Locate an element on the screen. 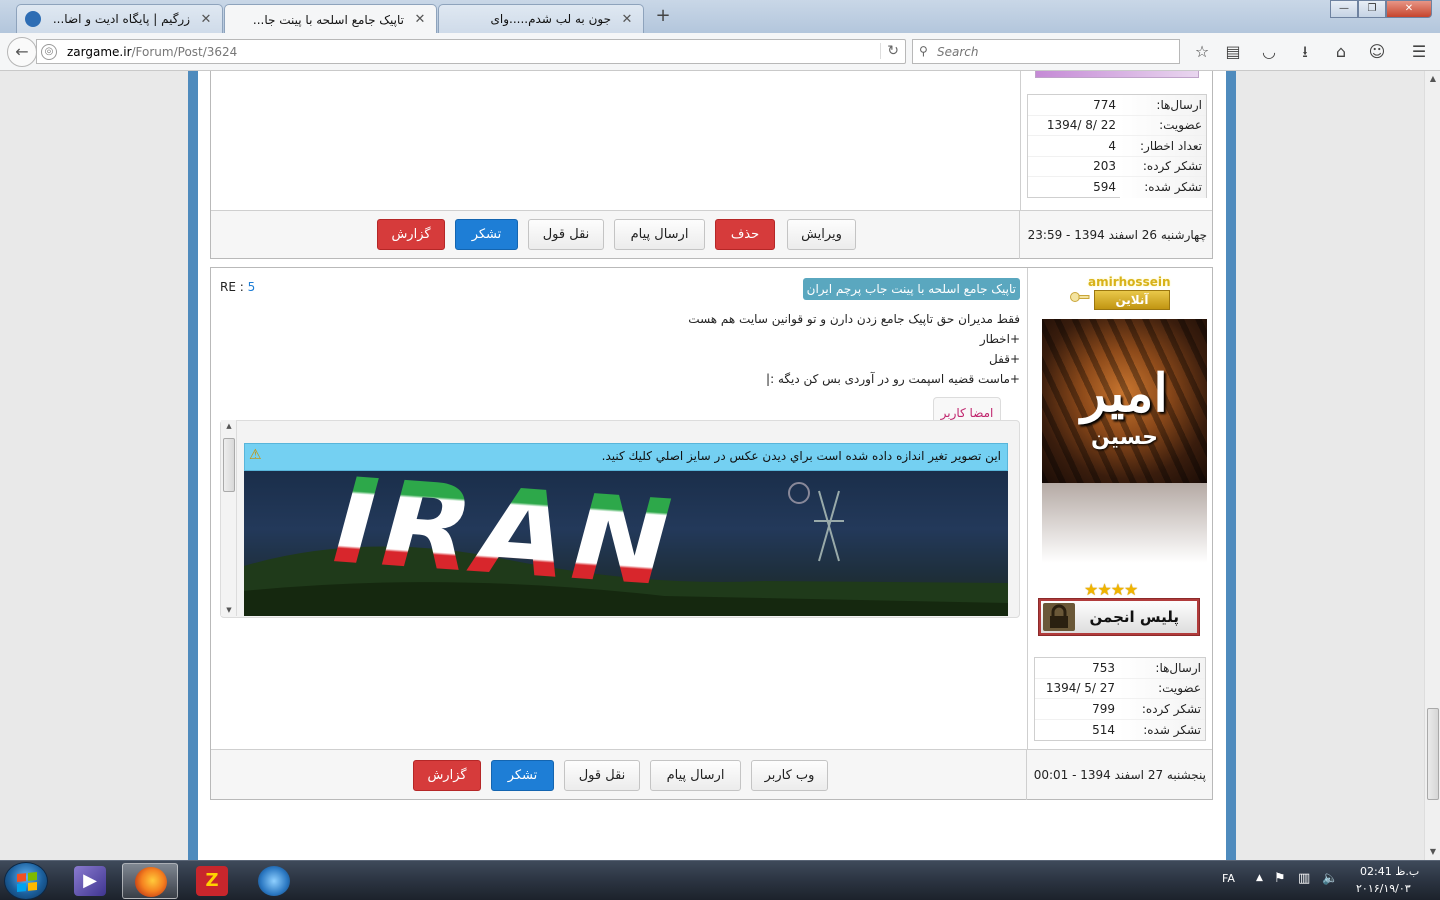 This screenshot has height=900, width=1440. stat-warnings: تعداد اخطار: 4 is located at coordinates (1117, 146).